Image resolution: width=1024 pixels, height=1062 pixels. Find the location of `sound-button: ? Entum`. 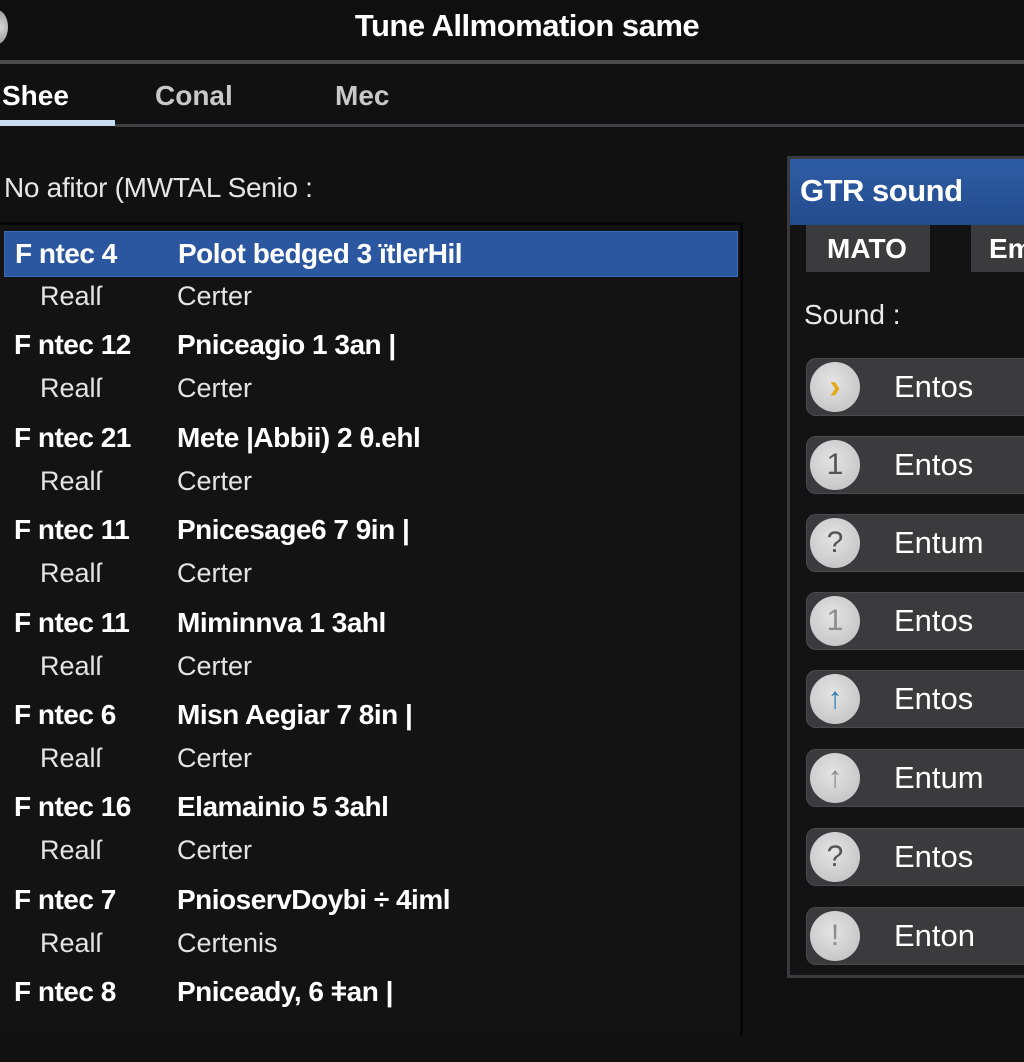

sound-button: ? Entum is located at coordinates (915, 543).